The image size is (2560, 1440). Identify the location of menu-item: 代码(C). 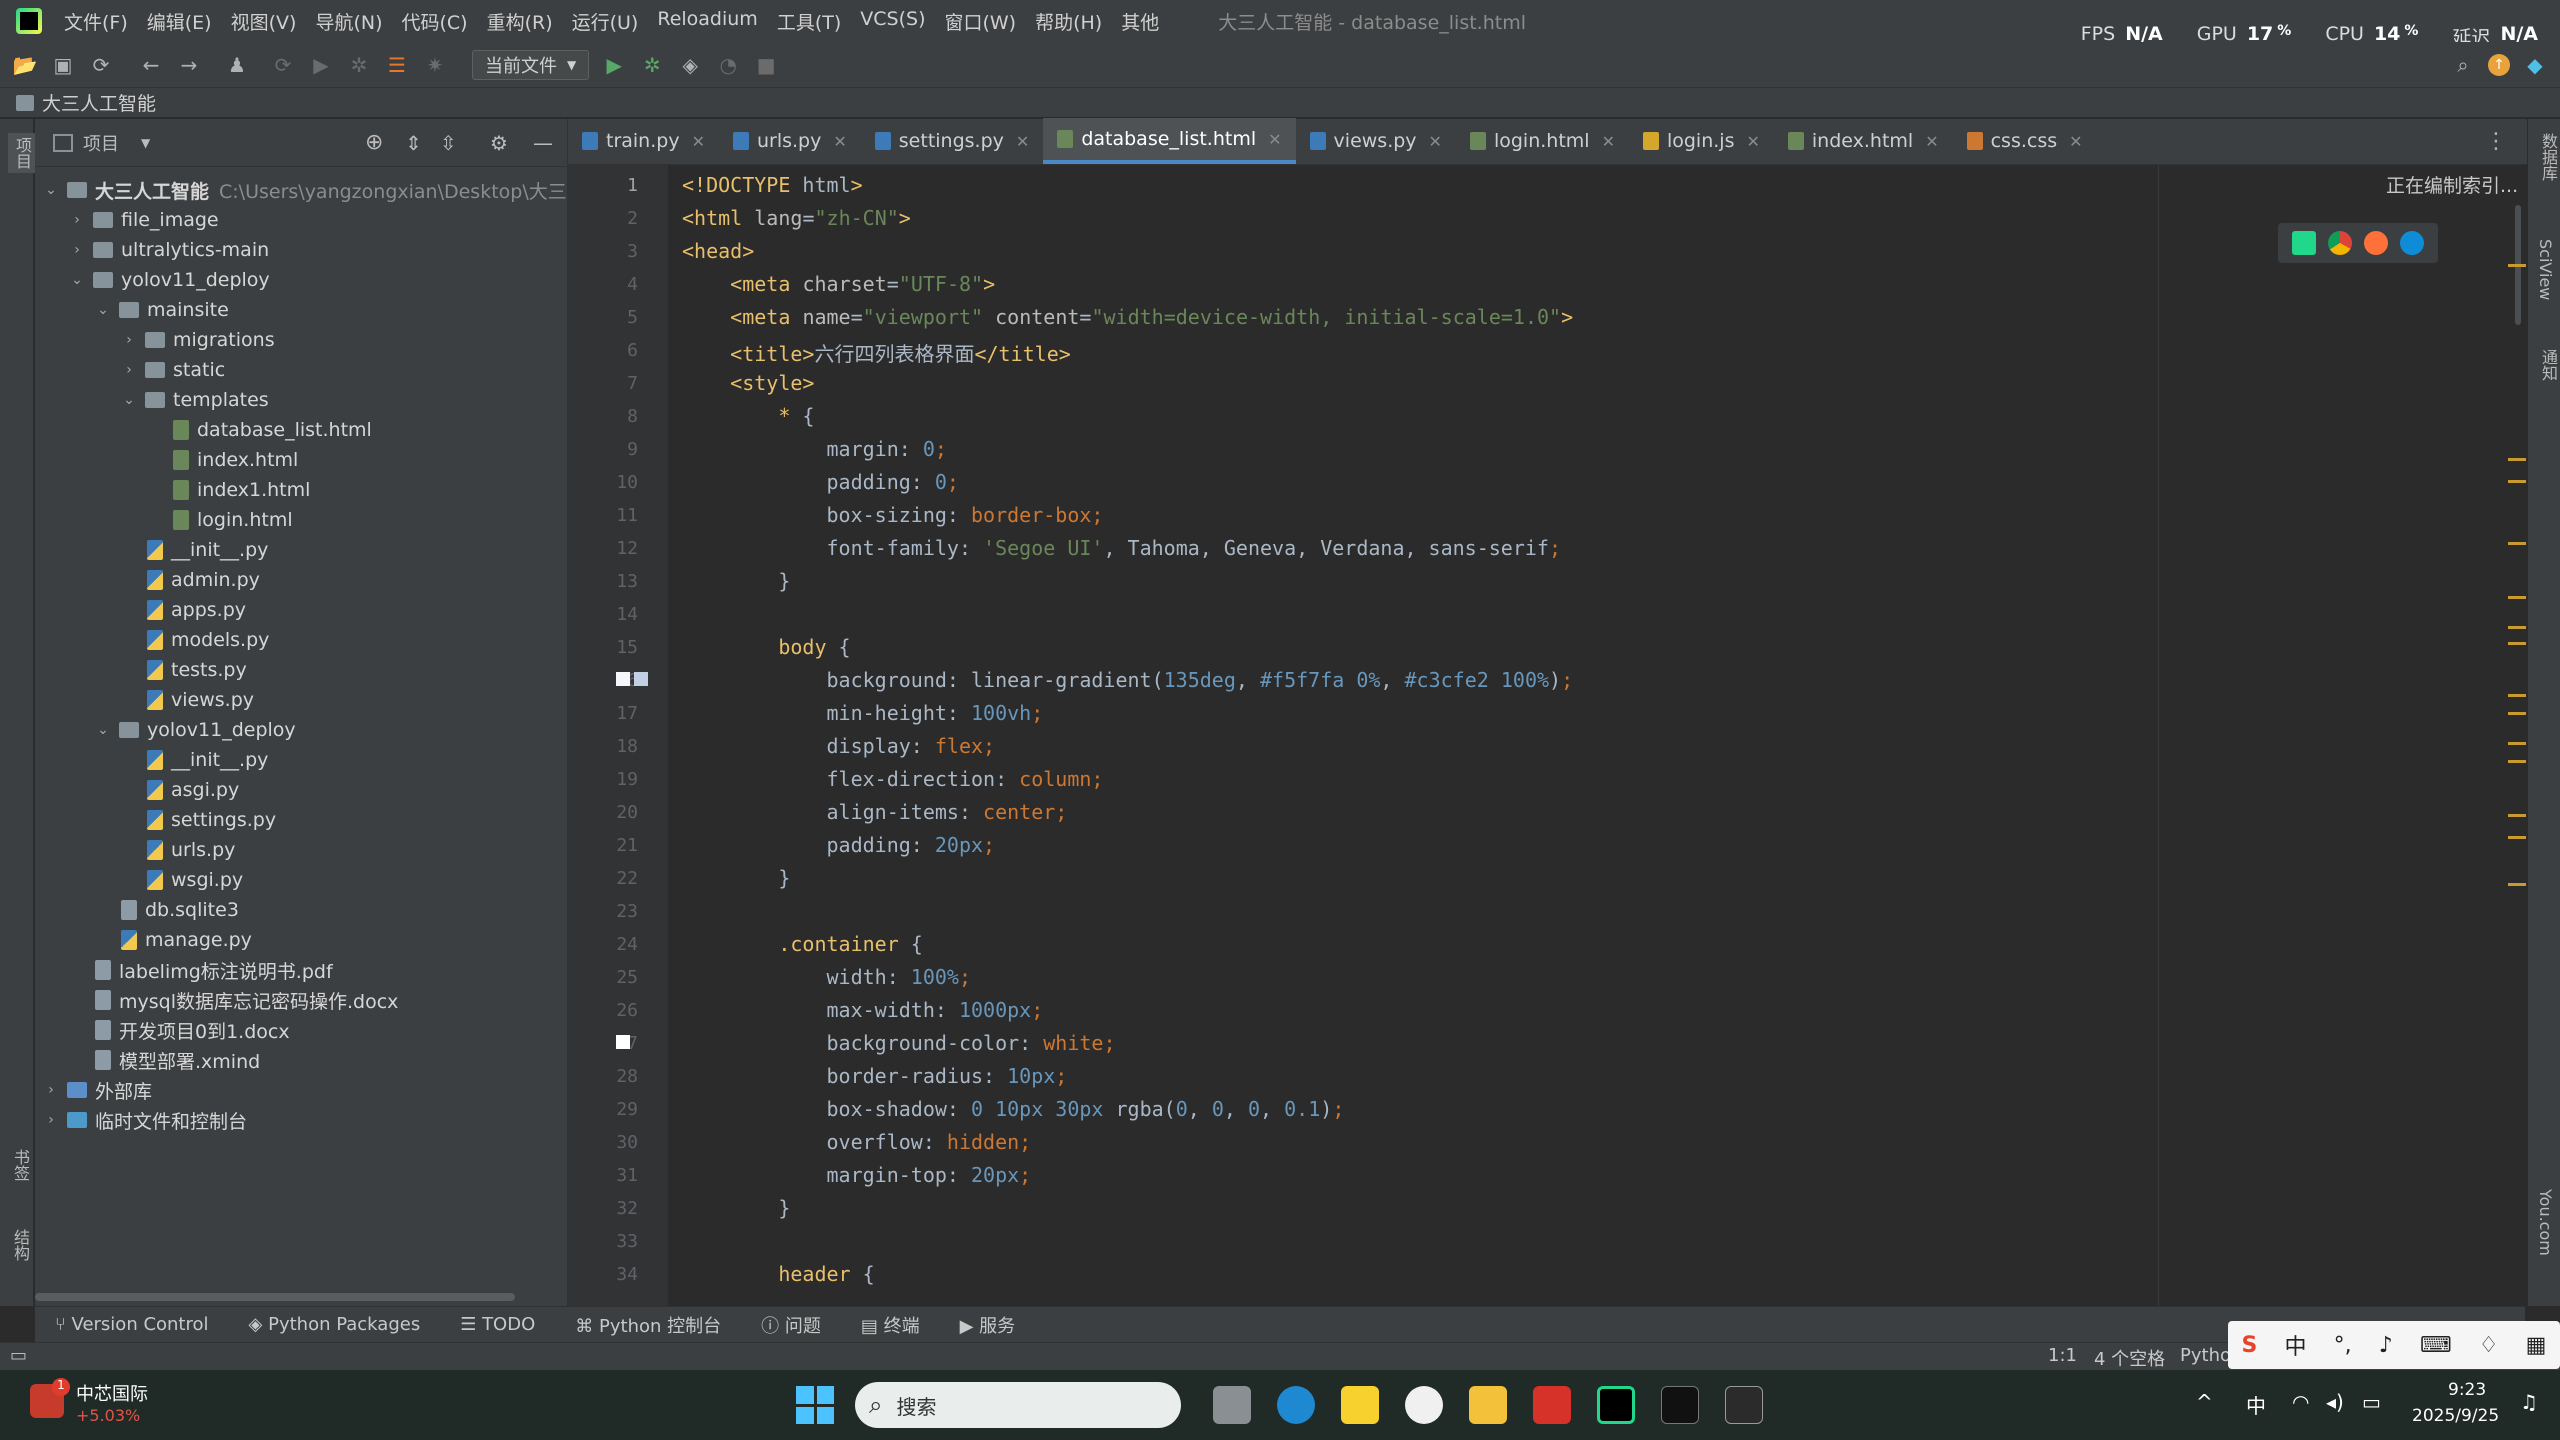
(434, 21).